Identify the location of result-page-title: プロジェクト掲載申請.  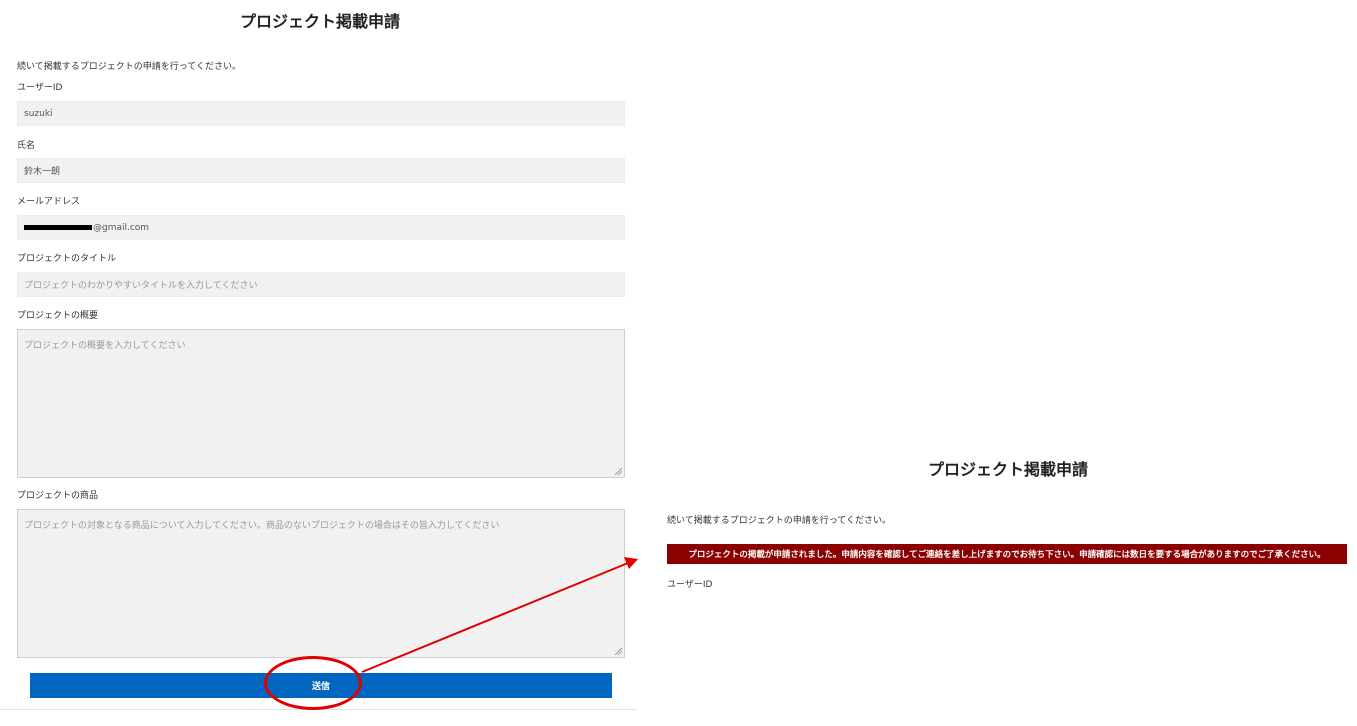
(1007, 469).